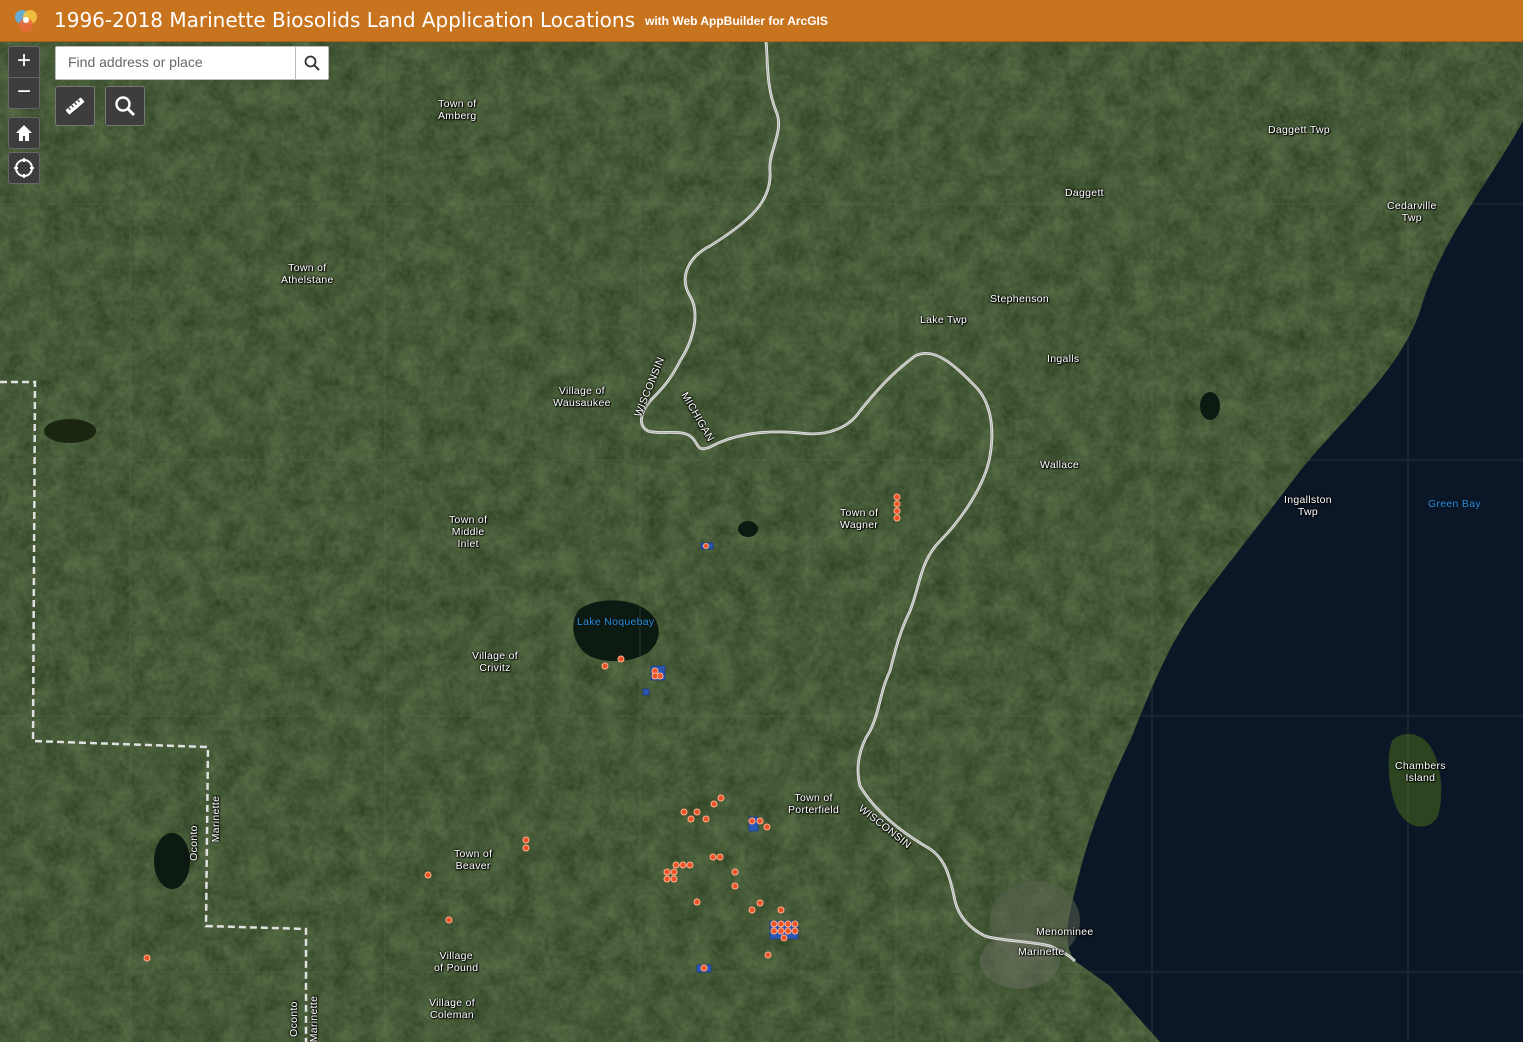 The height and width of the screenshot is (1042, 1523). I want to click on zoom-control: + −, so click(24, 77).